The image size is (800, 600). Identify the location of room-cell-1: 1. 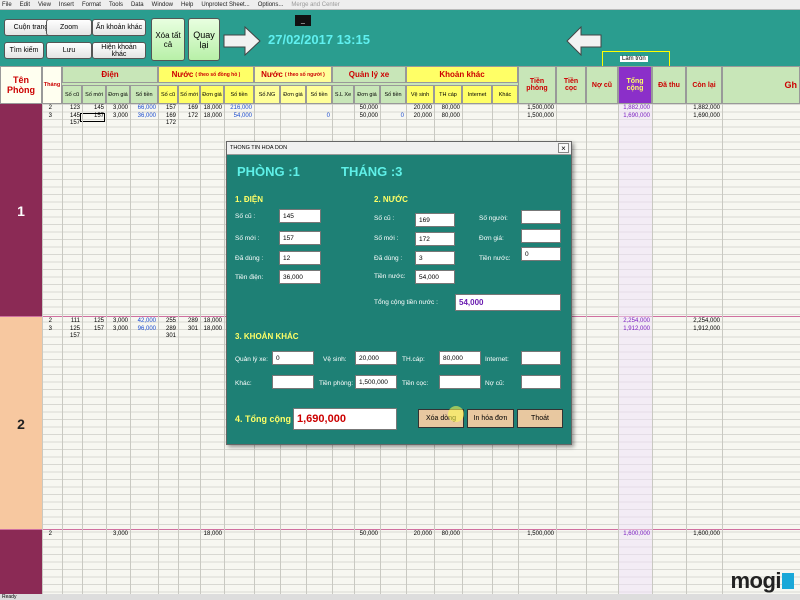
(21, 210).